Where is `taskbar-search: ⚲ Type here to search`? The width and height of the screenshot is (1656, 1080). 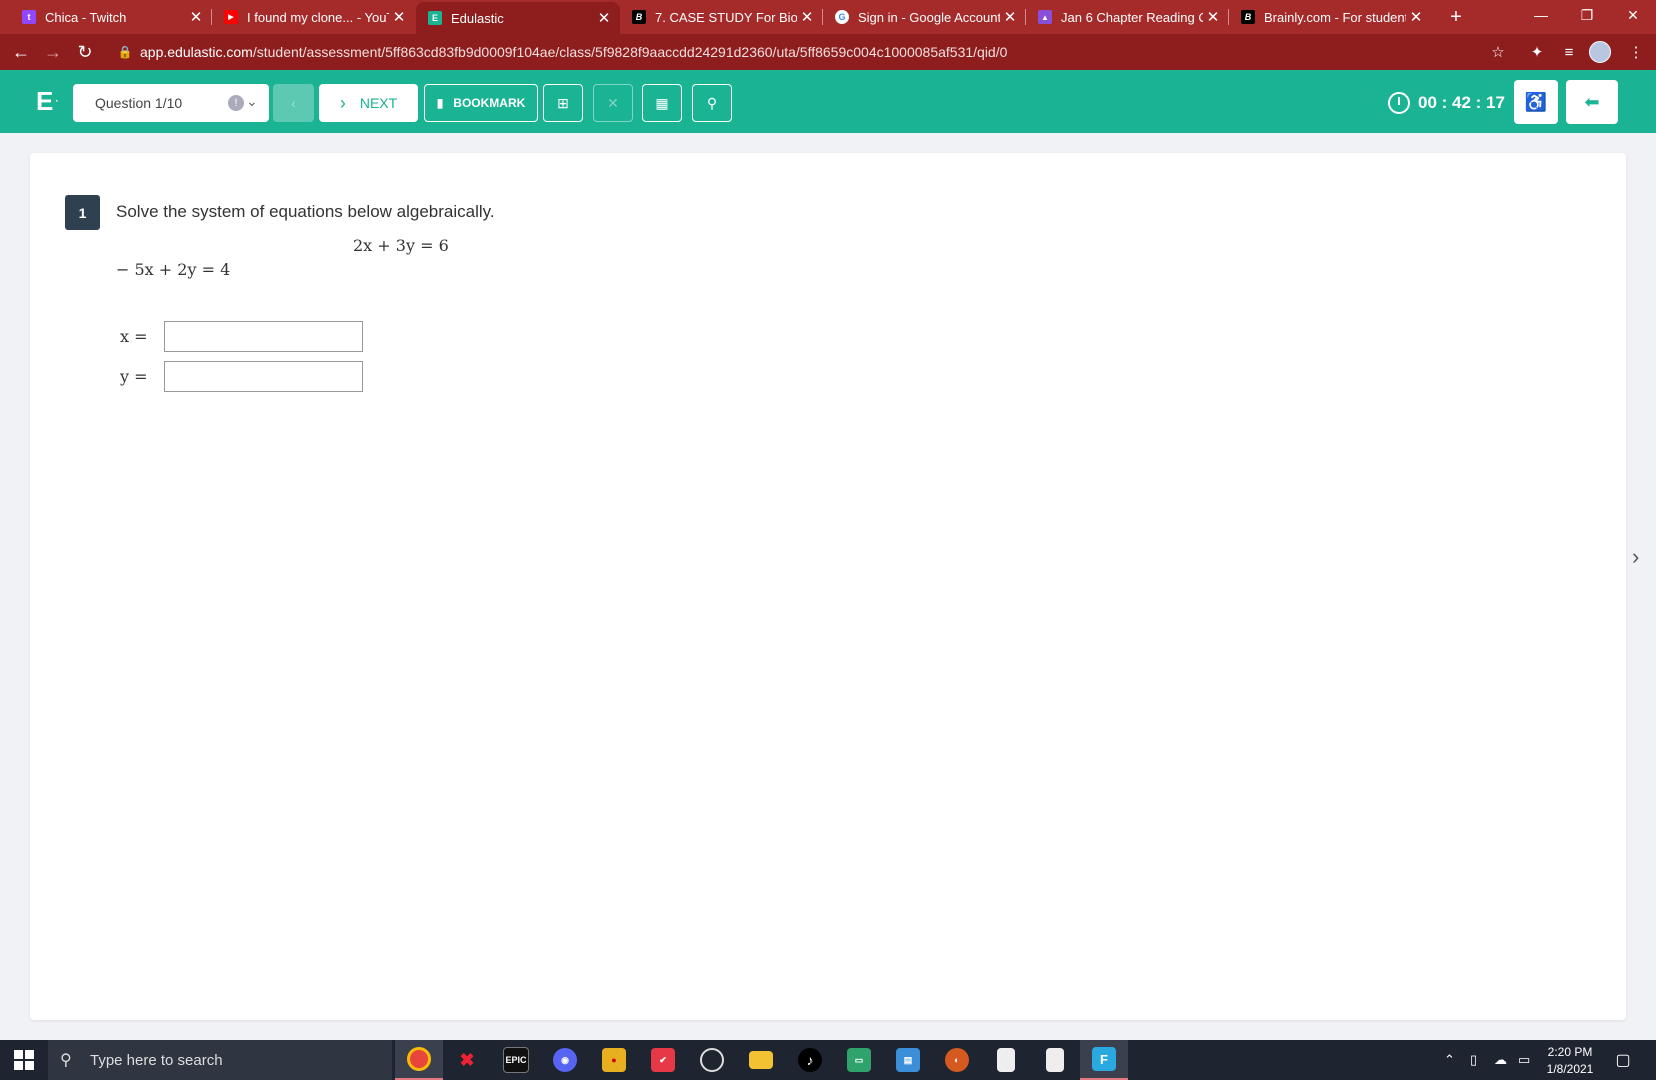
taskbar-search: ⚲ Type here to search is located at coordinates (220, 1060).